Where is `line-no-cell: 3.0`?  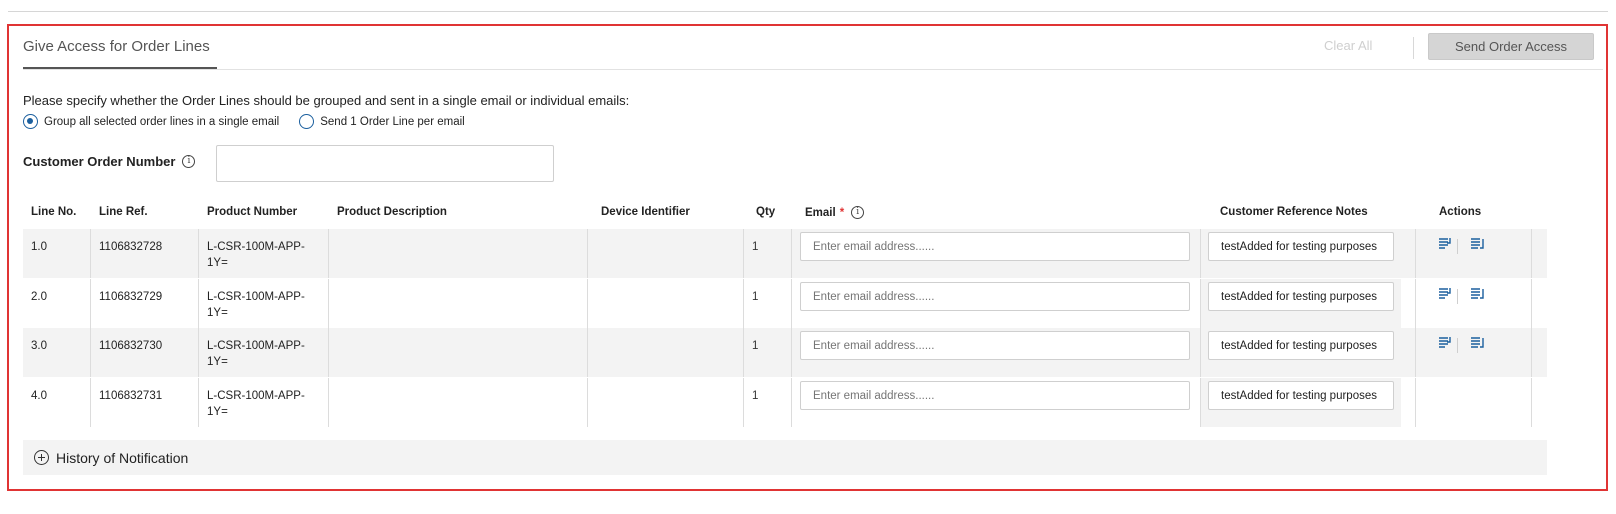 line-no-cell: 3.0 is located at coordinates (39, 346).